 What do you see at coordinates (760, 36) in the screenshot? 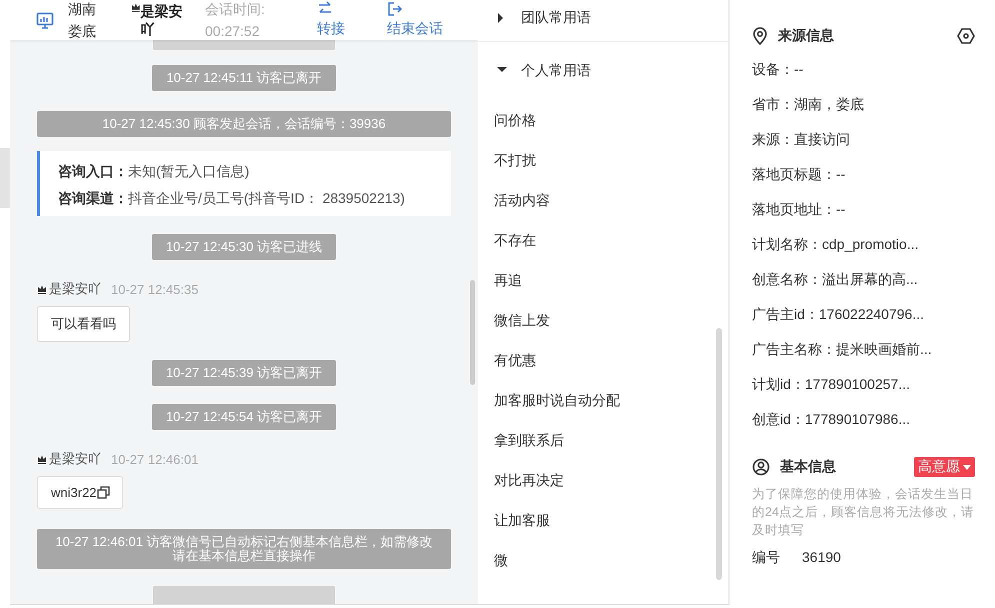
I see `location-pin-icon` at bounding box center [760, 36].